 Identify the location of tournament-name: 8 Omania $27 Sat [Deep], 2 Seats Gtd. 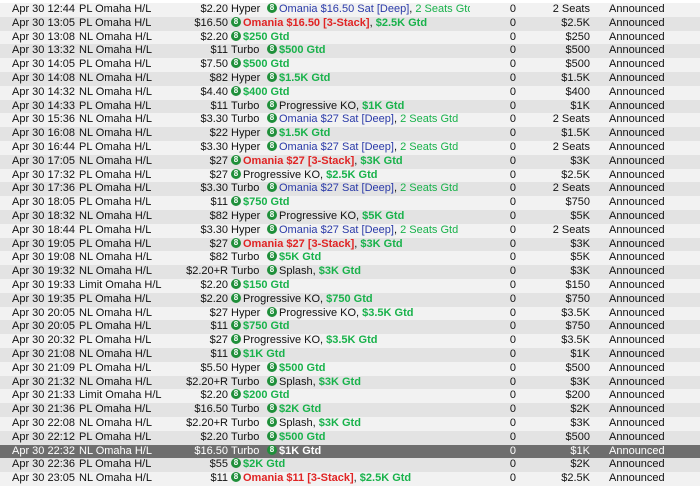
(368, 231).